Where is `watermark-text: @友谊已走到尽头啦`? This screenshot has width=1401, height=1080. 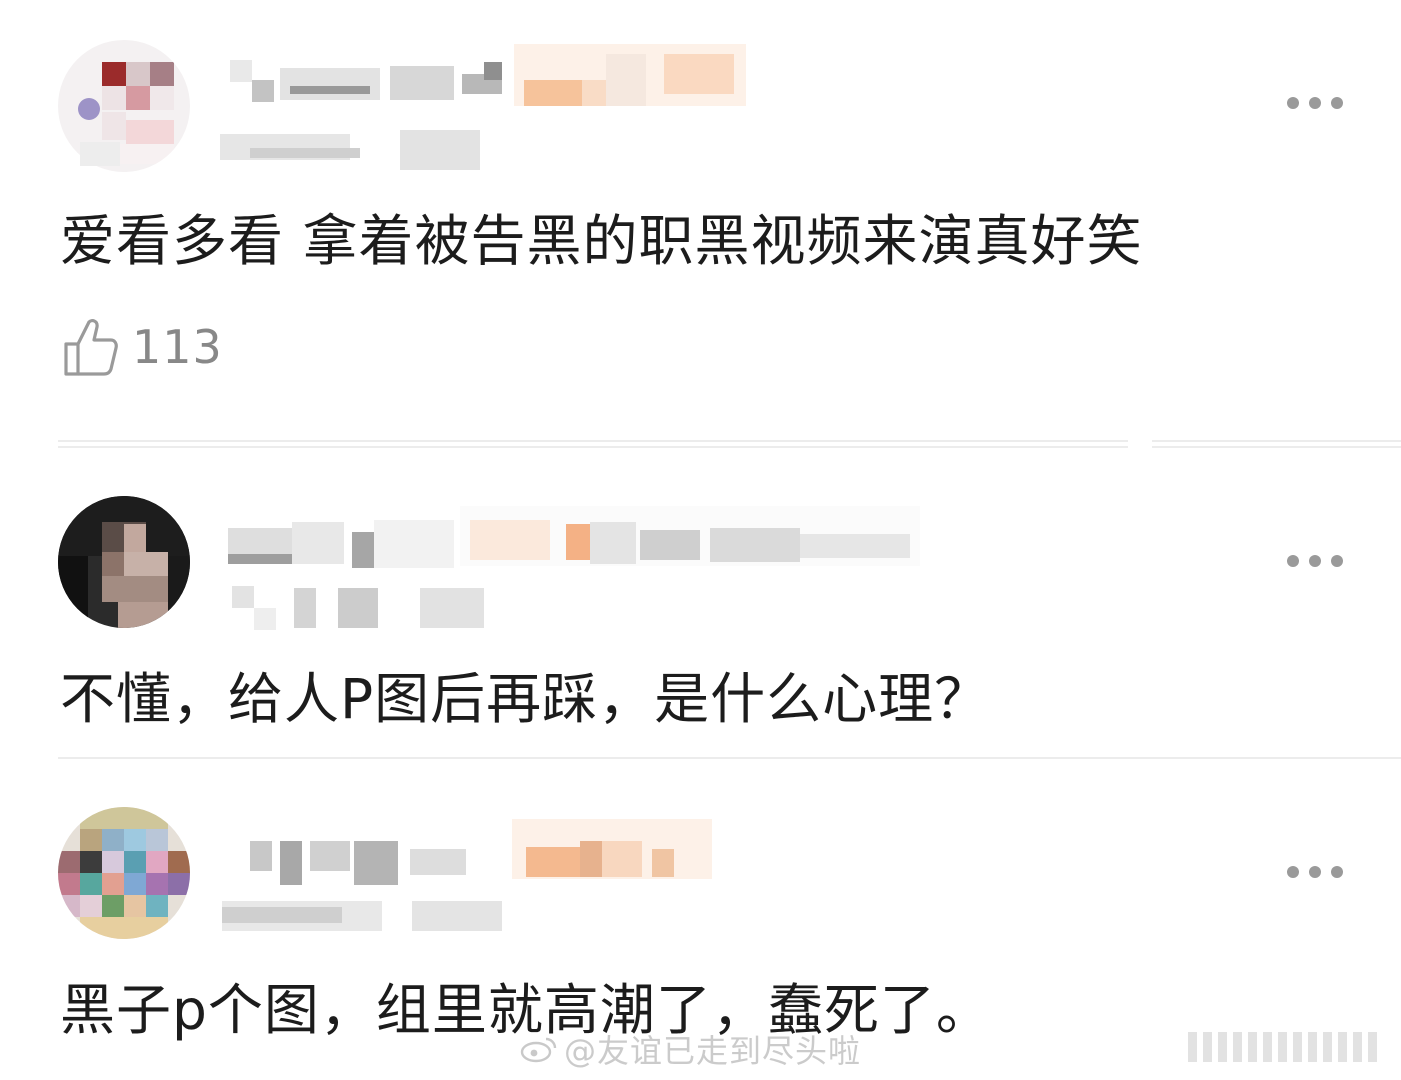 watermark-text: @友谊已走到尽头啦 is located at coordinates (713, 1051).